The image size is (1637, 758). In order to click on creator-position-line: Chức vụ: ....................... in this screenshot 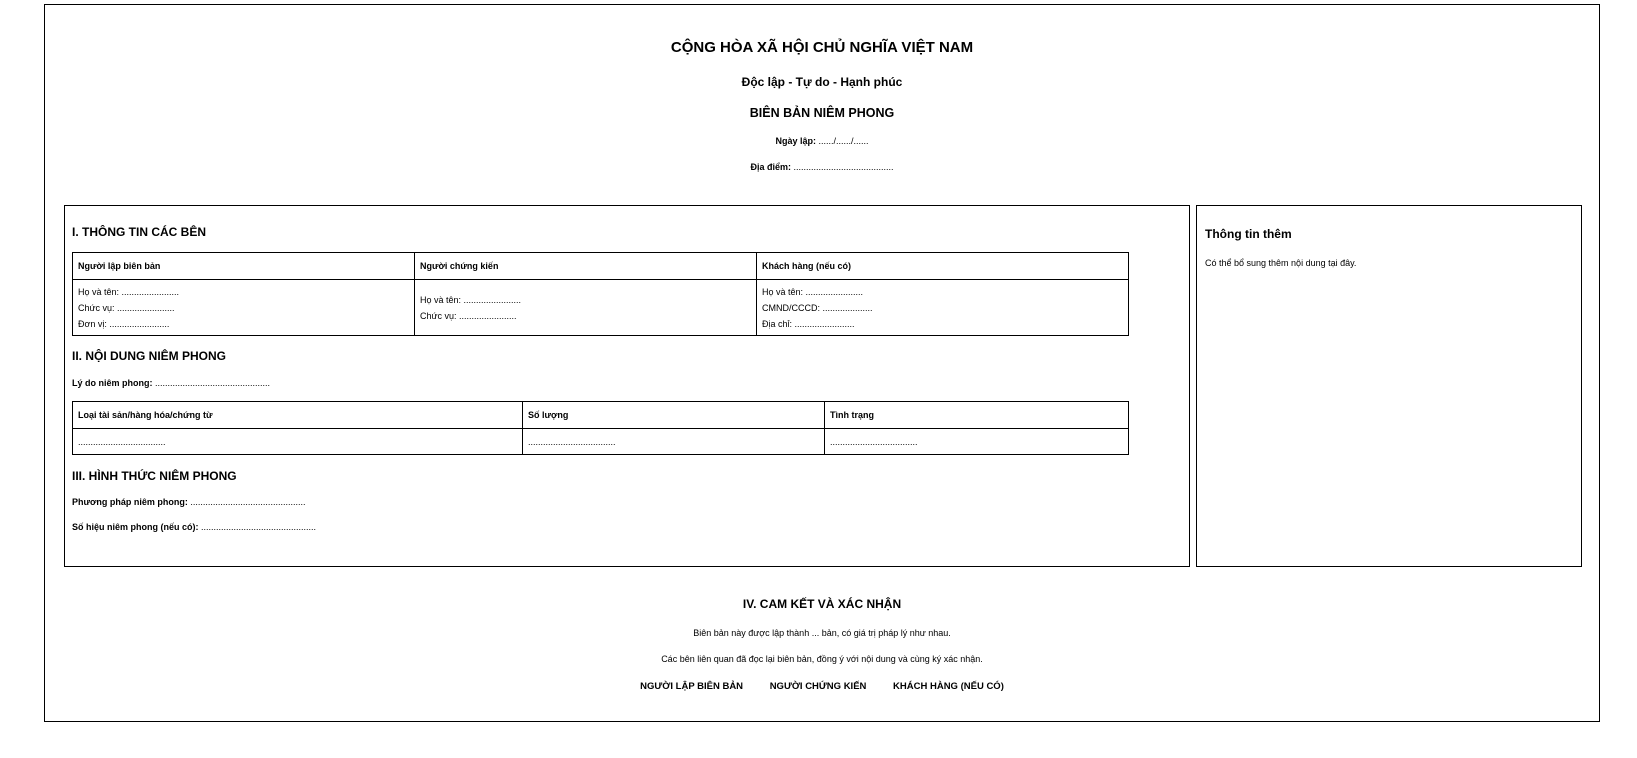, I will do `click(126, 307)`.